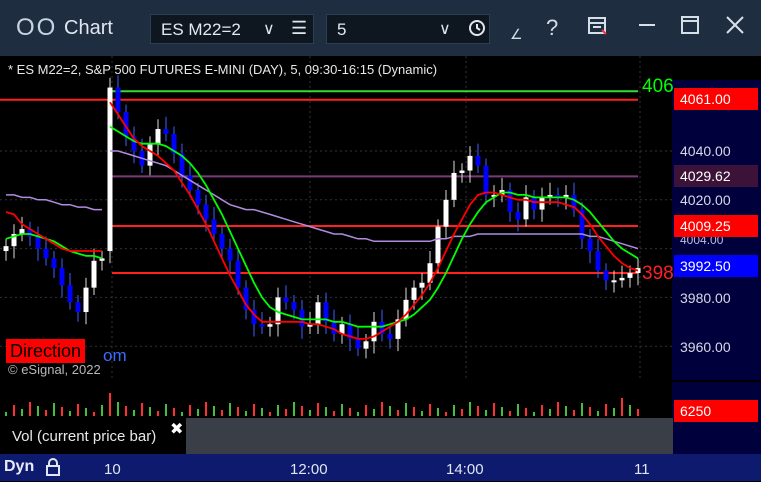 The width and height of the screenshot is (761, 482). What do you see at coordinates (477, 30) in the screenshot?
I see `clock-icon` at bounding box center [477, 30].